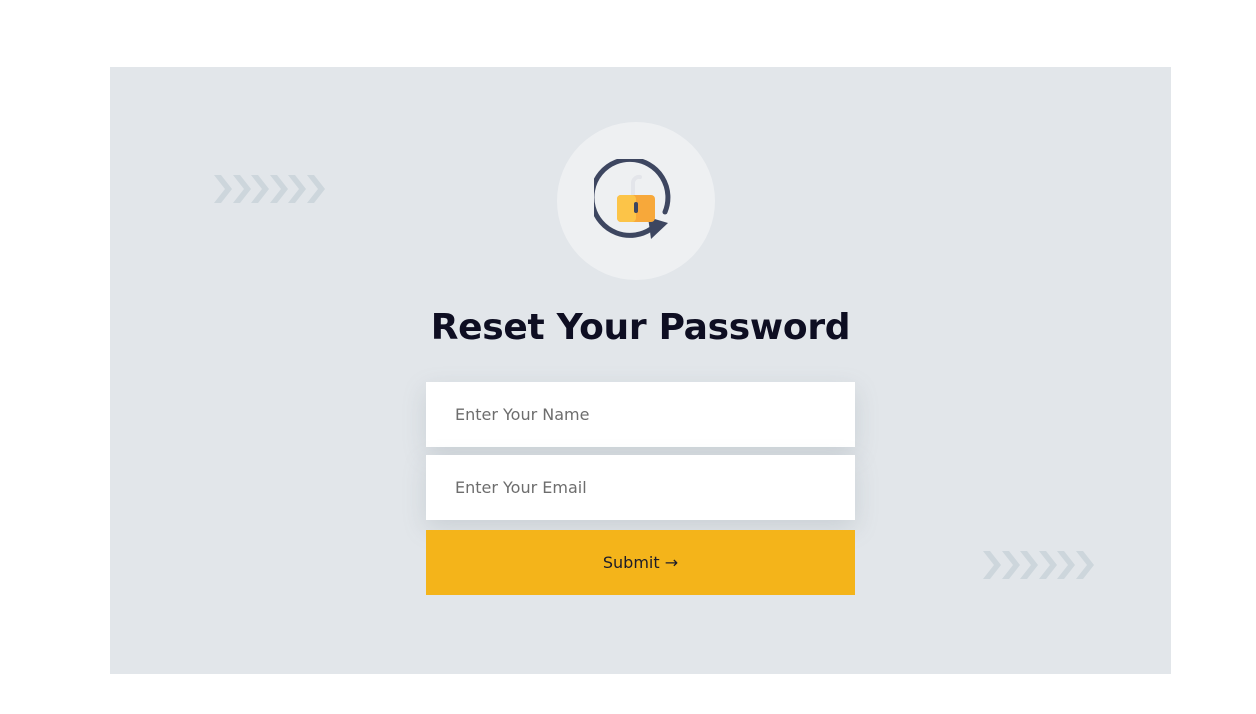 This screenshot has height=714, width=1256. I want to click on name-input, so click(640, 414).